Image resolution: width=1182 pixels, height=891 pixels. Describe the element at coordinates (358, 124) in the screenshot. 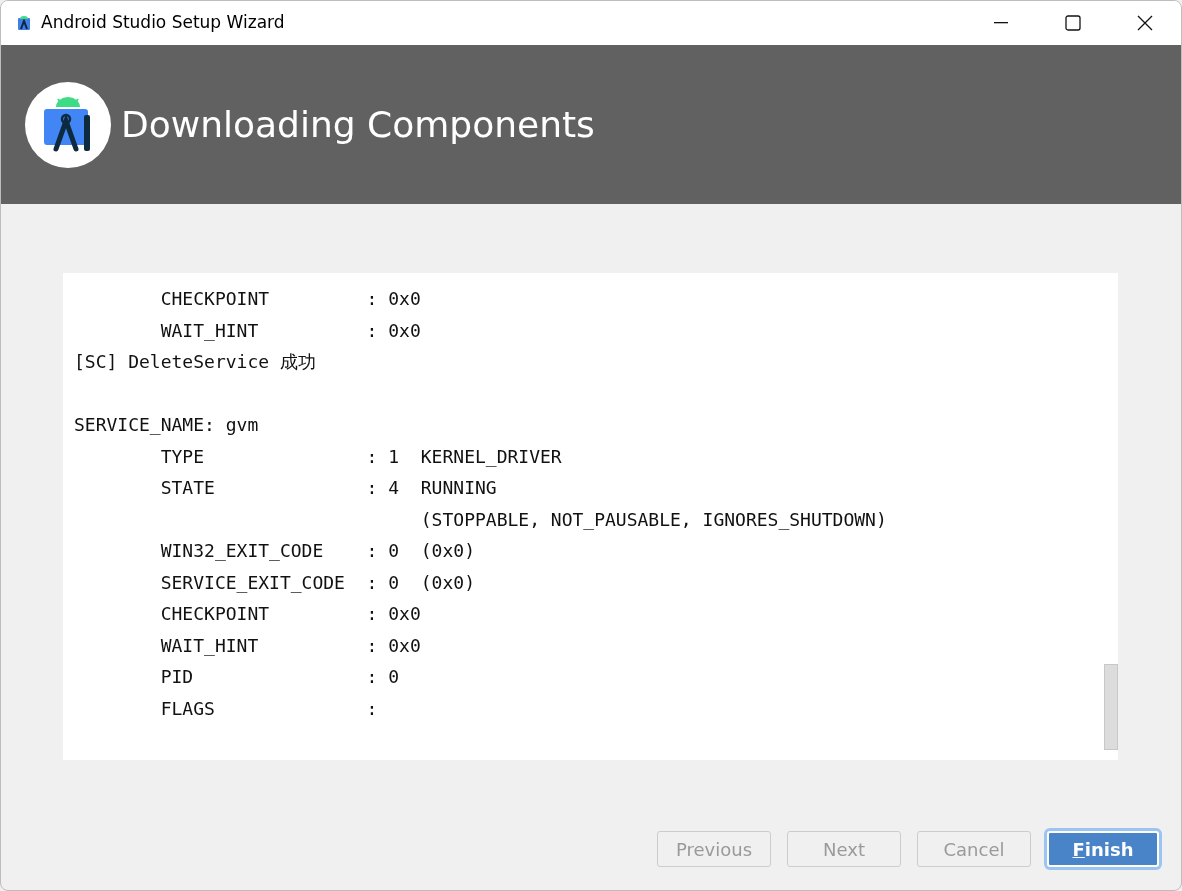

I see `page-title: Downloading Components` at that location.